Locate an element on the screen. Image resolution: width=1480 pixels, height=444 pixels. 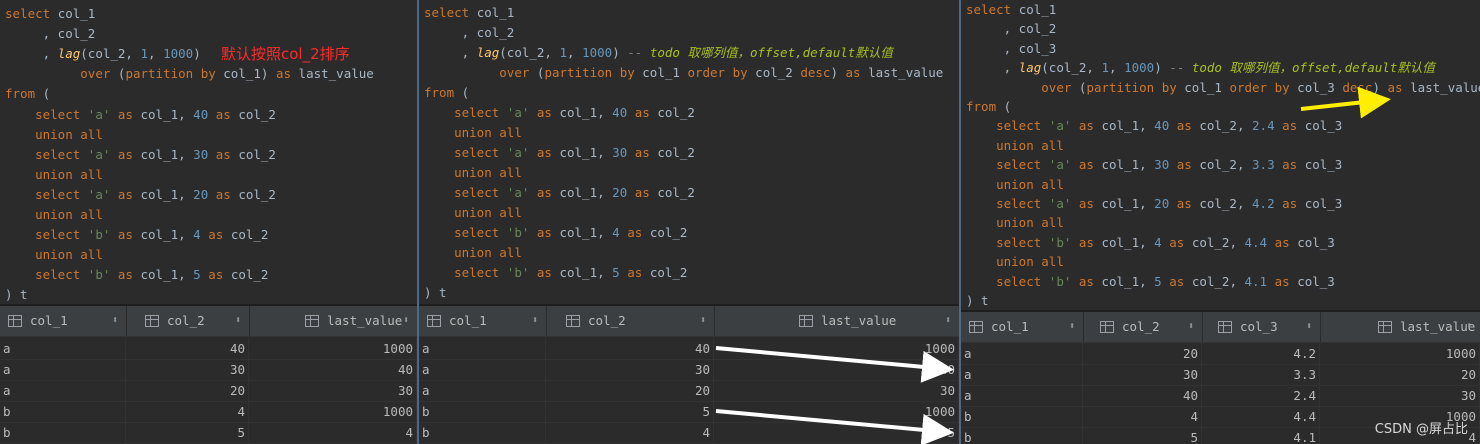
code-line: select 'a' as col_1, 20 as col_2 is located at coordinates (140, 195).